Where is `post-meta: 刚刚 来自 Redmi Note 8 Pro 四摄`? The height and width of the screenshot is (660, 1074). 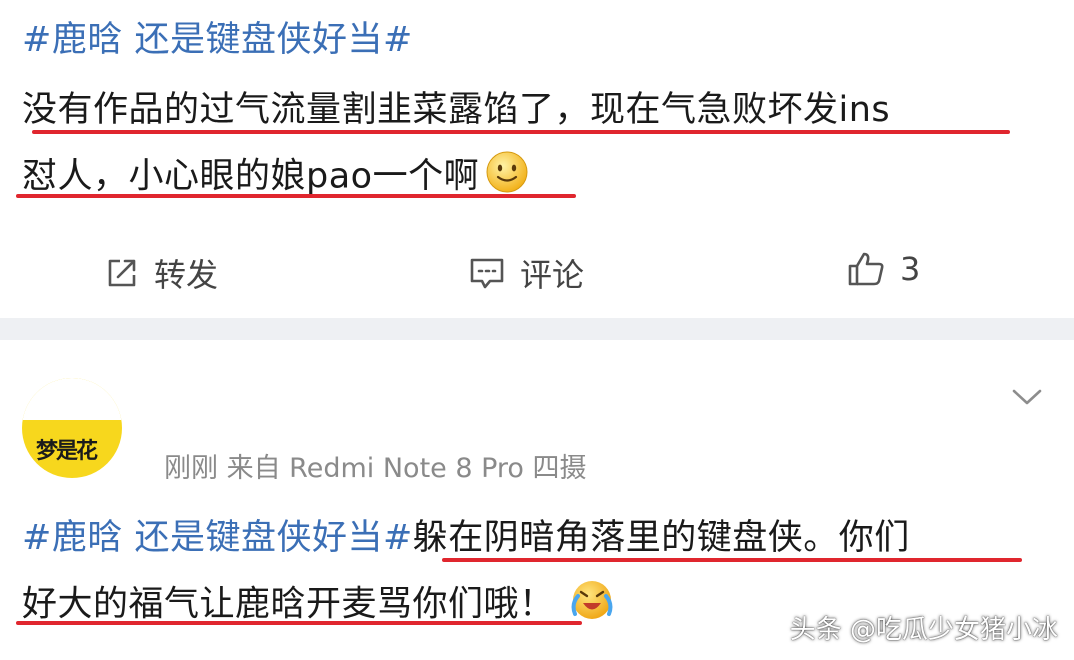
post-meta: 刚刚 来自 Redmi Note 8 Pro 四摄 is located at coordinates (375, 468).